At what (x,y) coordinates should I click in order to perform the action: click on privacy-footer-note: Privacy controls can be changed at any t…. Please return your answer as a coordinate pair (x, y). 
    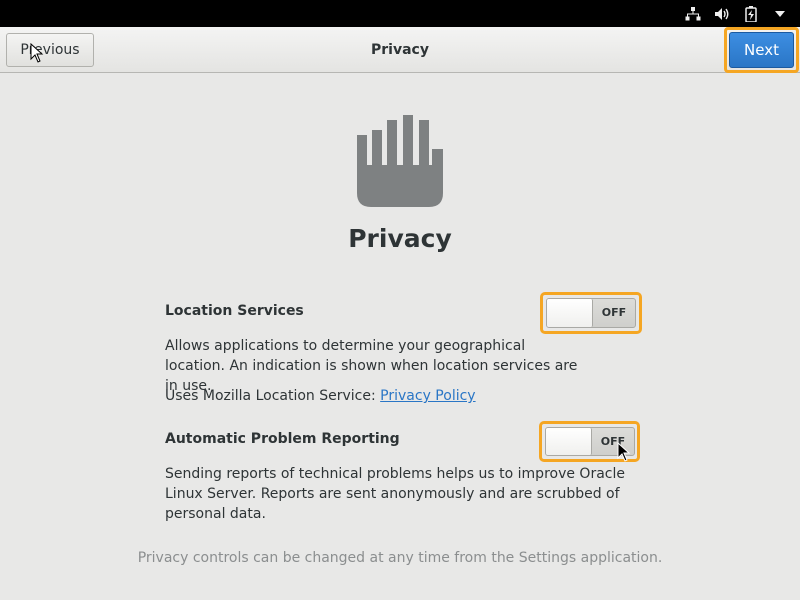
    Looking at the image, I should click on (400, 558).